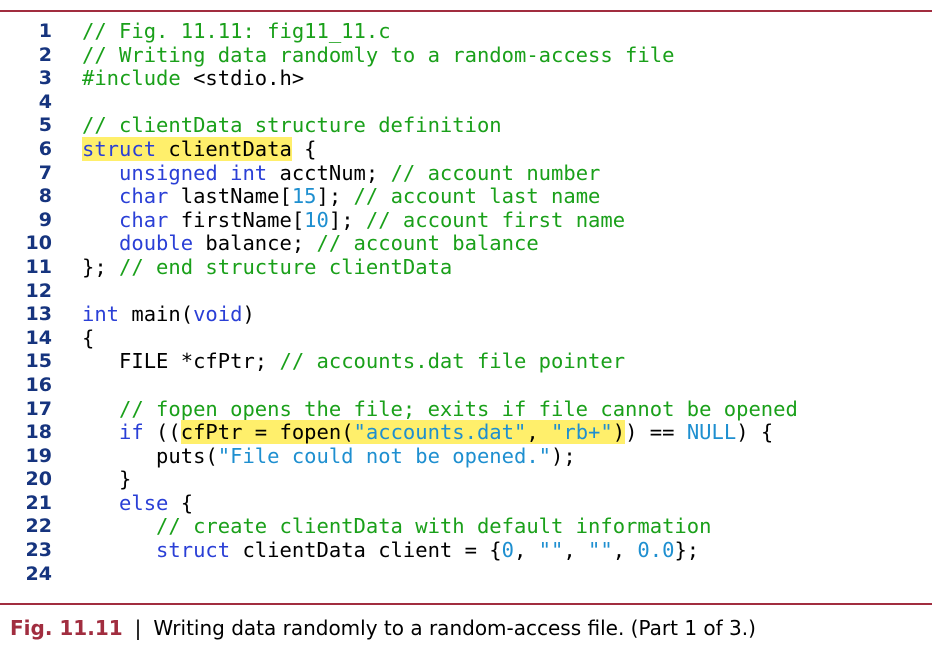 This screenshot has height=648, width=932. I want to click on code-token: // account last name, so click(477, 196).